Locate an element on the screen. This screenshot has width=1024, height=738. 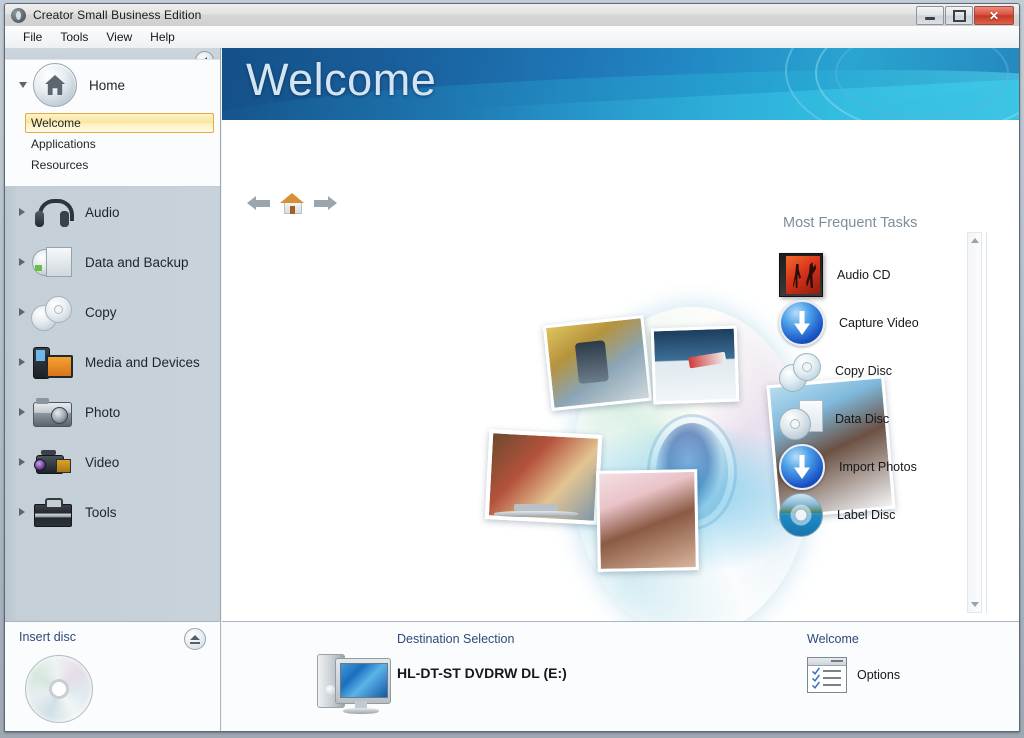
task-audio-cd: Audio CD is located at coordinates (894, 275).